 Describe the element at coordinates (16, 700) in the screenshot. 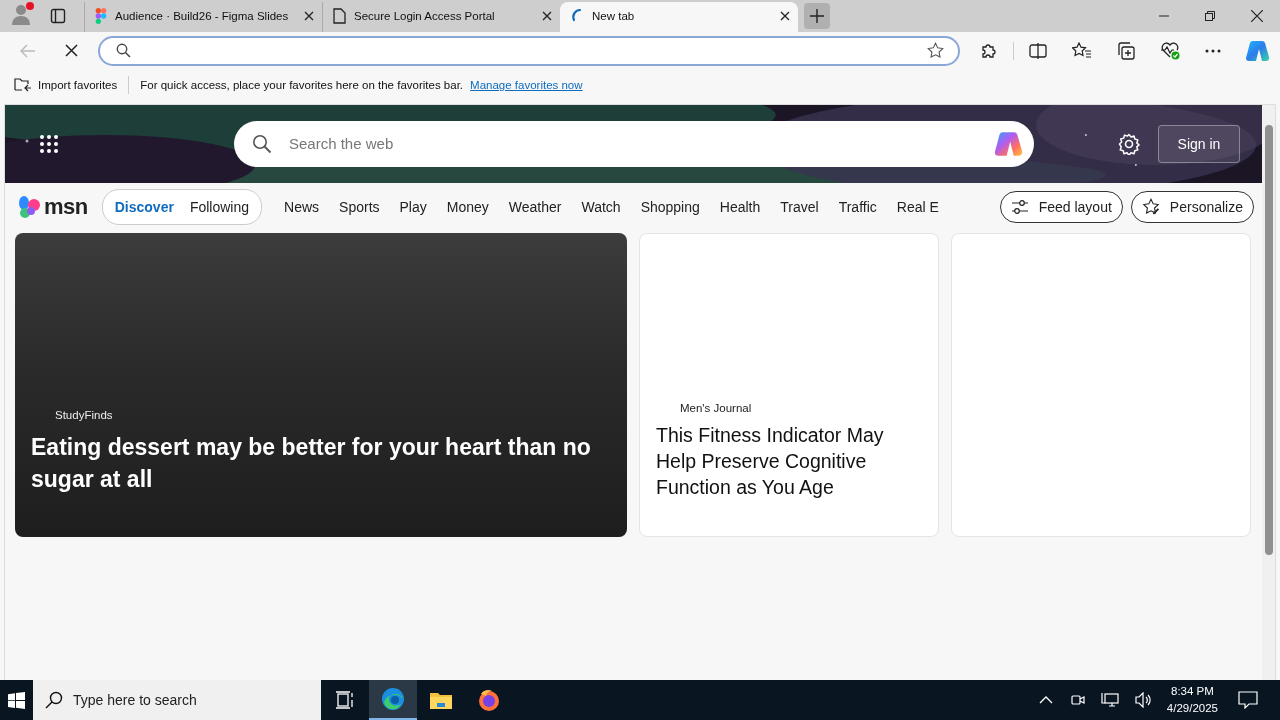

I see `windows-start-icon` at that location.